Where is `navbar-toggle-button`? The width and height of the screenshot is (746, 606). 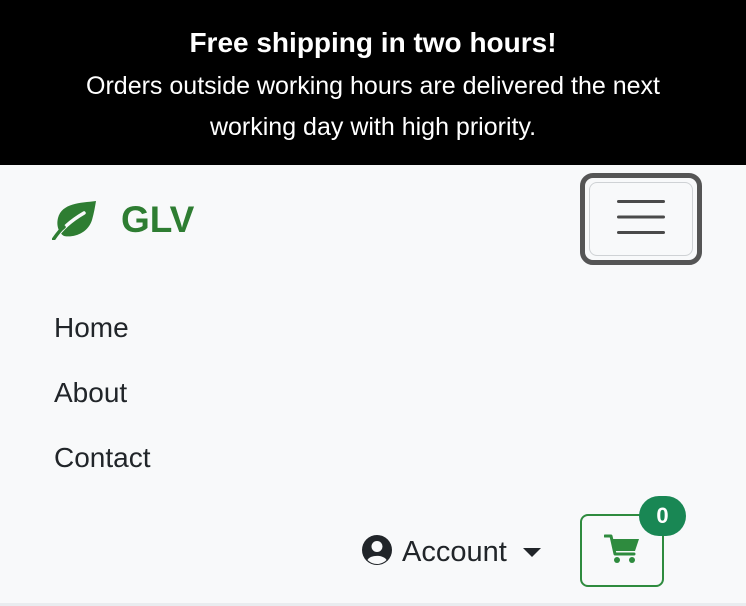
navbar-toggle-button is located at coordinates (641, 219).